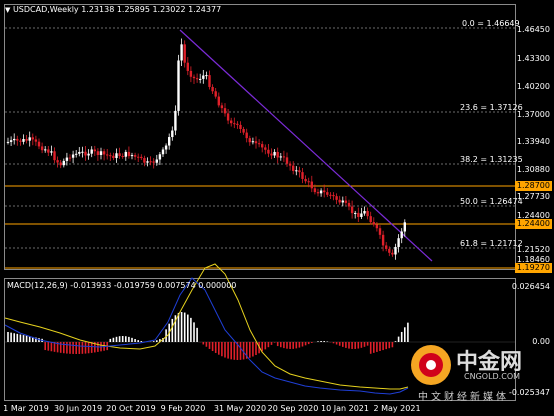 This screenshot has width=554, height=416. What do you see at coordinates (240, 408) in the screenshot?
I see `time-label: 31 May 2020` at bounding box center [240, 408].